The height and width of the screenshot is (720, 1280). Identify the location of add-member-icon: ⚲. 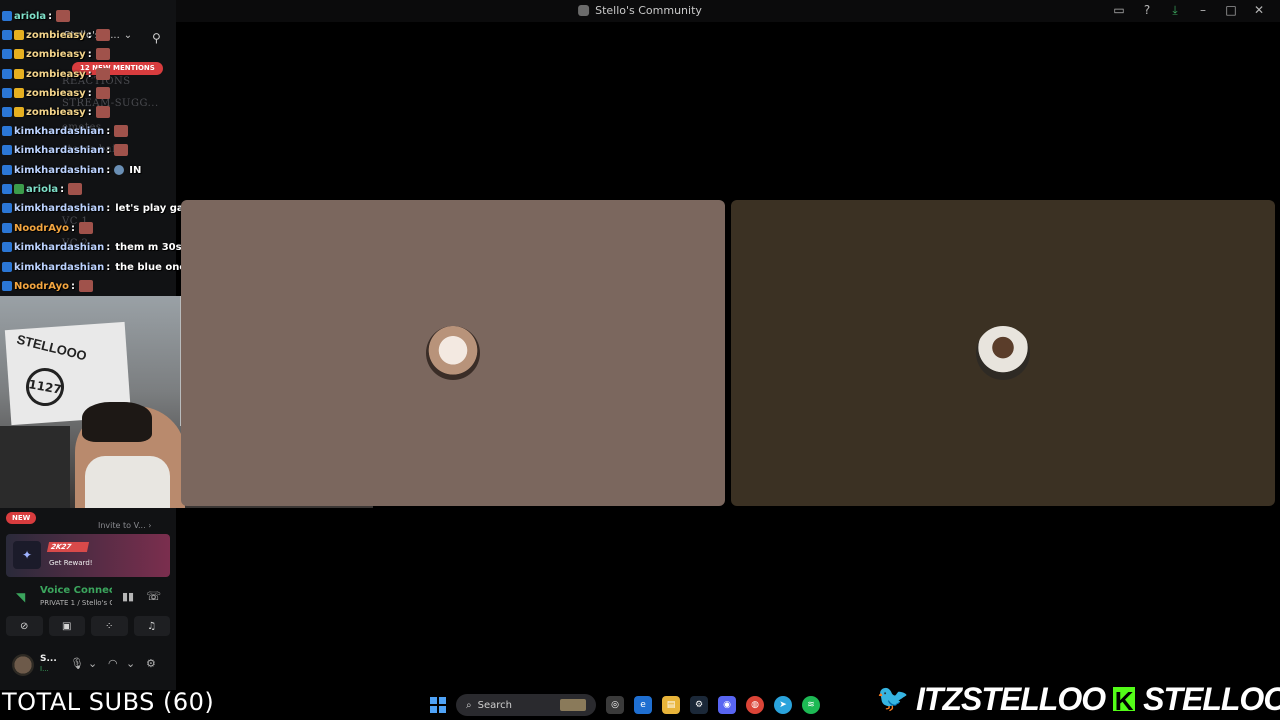
(156, 38).